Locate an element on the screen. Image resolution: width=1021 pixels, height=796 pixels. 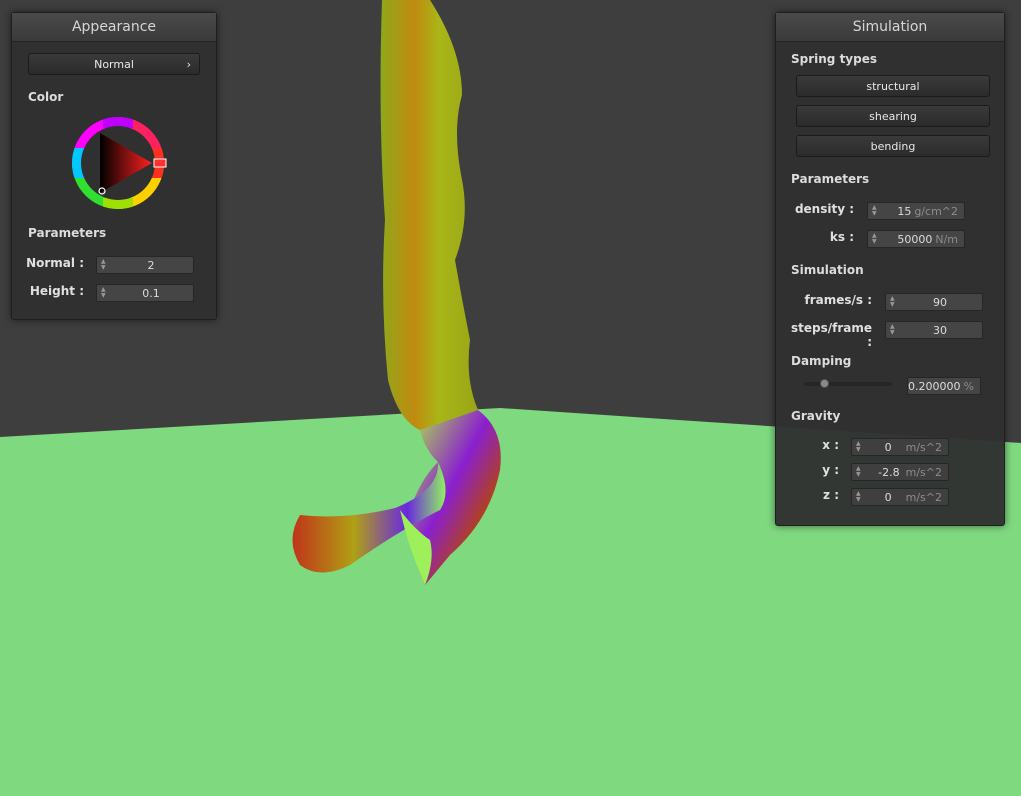
gravity-title: Gravity is located at coordinates (816, 416).